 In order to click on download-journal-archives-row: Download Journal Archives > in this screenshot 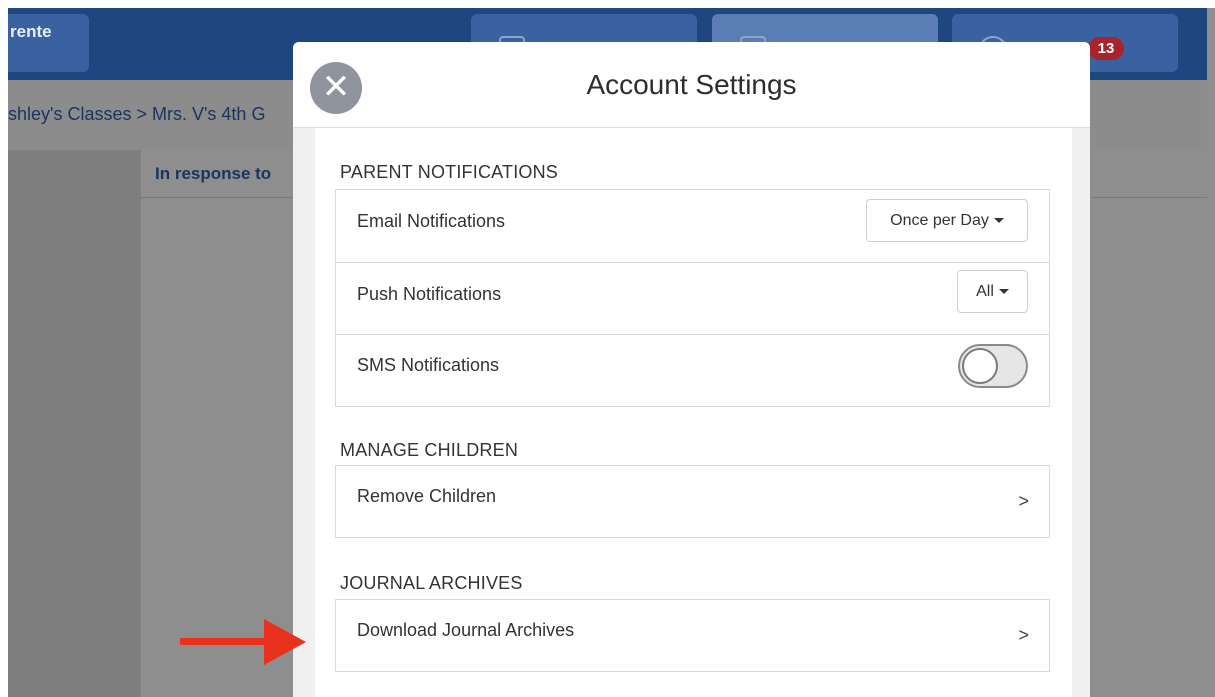, I will do `click(692, 635)`.